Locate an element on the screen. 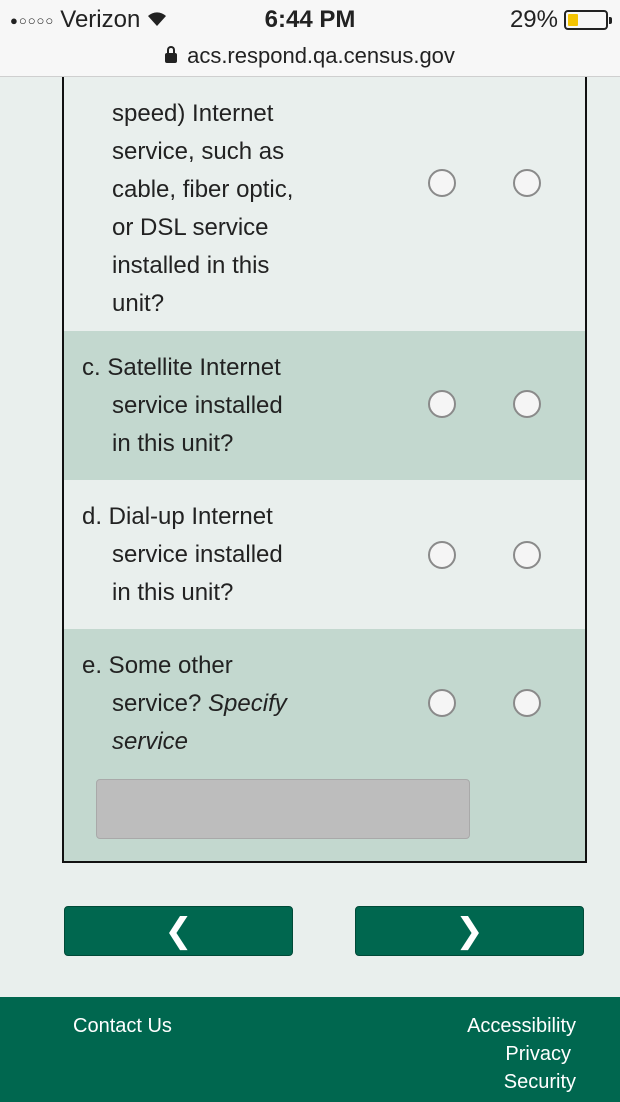 This screenshot has height=1102, width=620. chevron-left-icon: ❮ is located at coordinates (178, 931).